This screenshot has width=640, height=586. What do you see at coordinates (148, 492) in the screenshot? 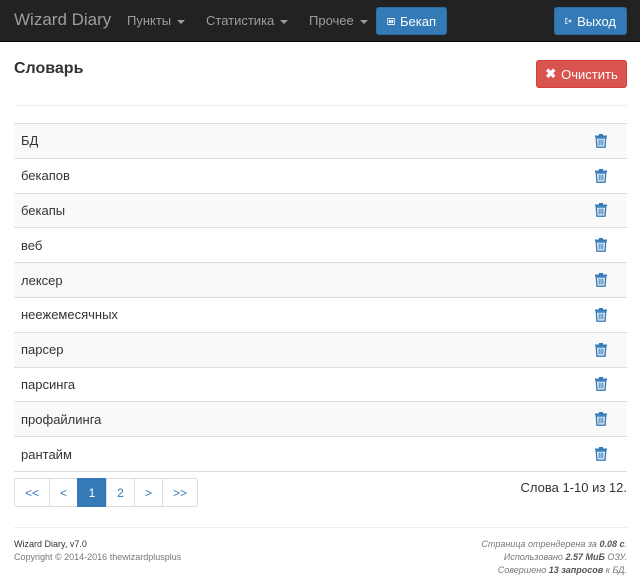
I see `page-next-button: >` at bounding box center [148, 492].